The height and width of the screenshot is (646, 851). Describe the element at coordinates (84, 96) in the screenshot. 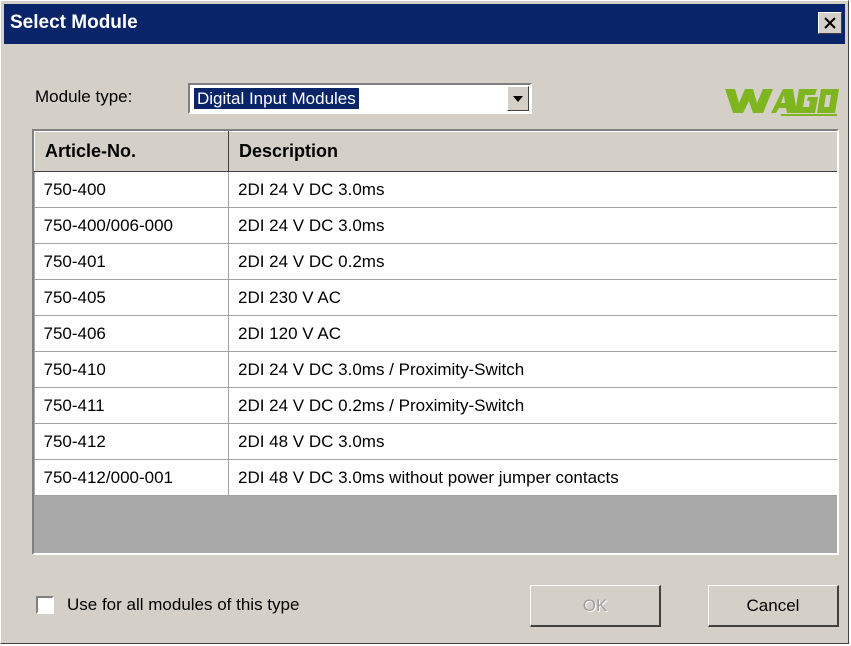

I see `module-type-label: Module type:` at that location.